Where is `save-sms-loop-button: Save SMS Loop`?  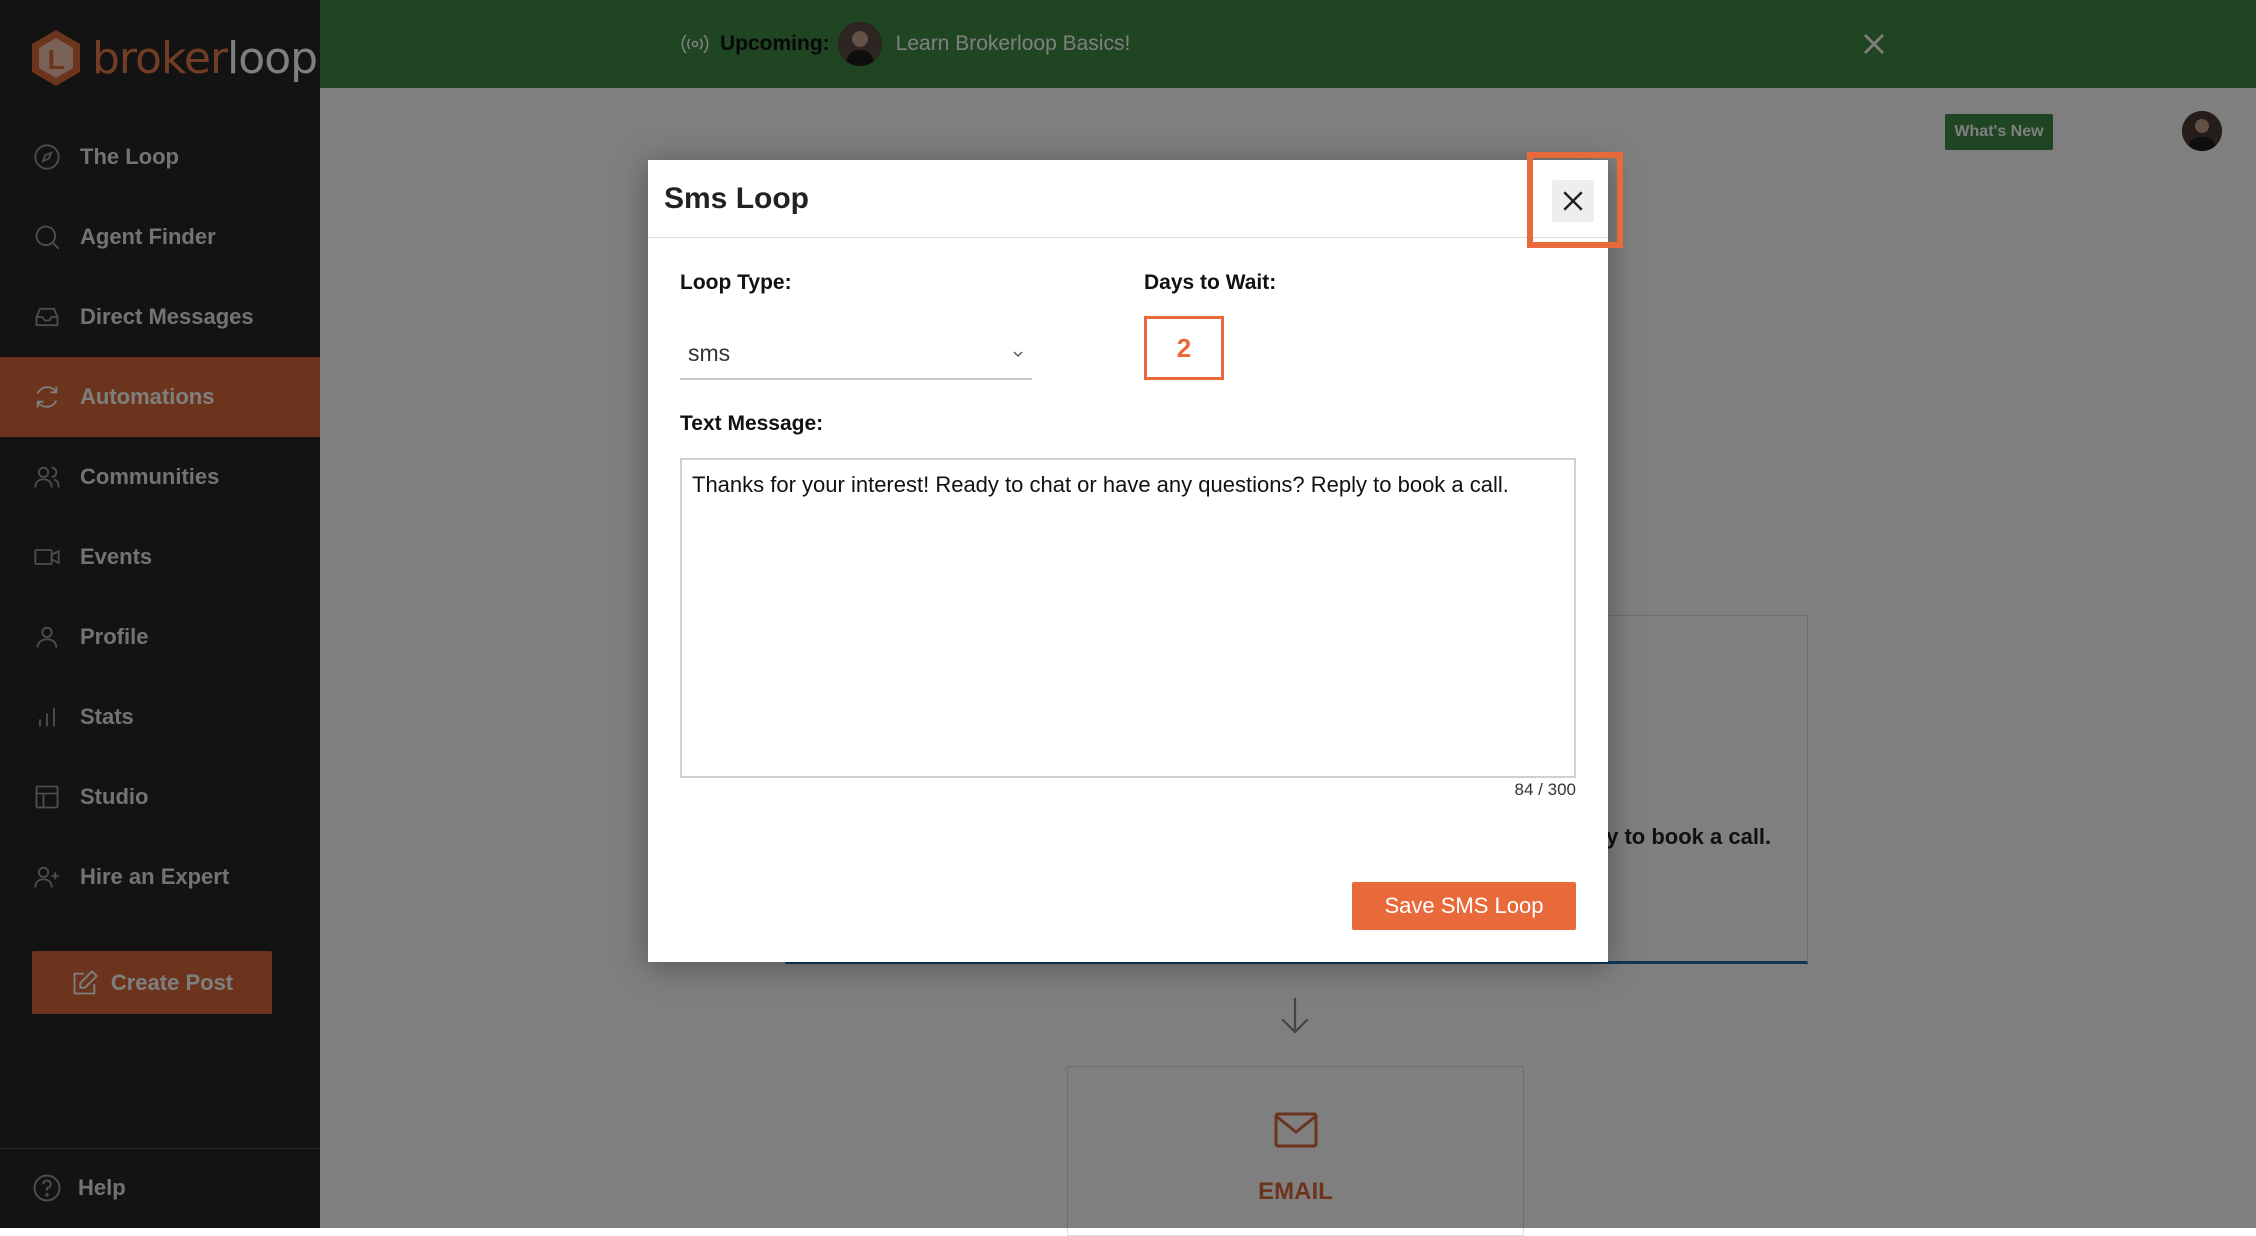
save-sms-loop-button: Save SMS Loop is located at coordinates (1464, 906).